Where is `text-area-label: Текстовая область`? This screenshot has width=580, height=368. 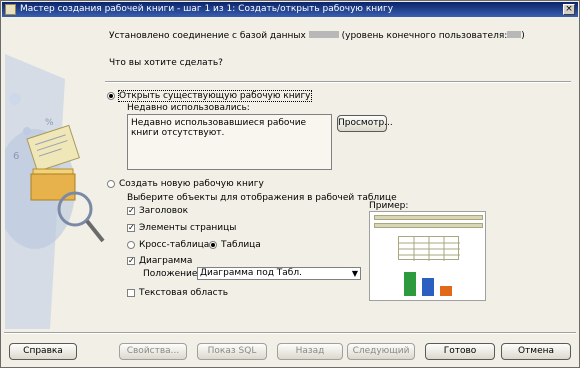 text-area-label: Текстовая область is located at coordinates (183, 293).